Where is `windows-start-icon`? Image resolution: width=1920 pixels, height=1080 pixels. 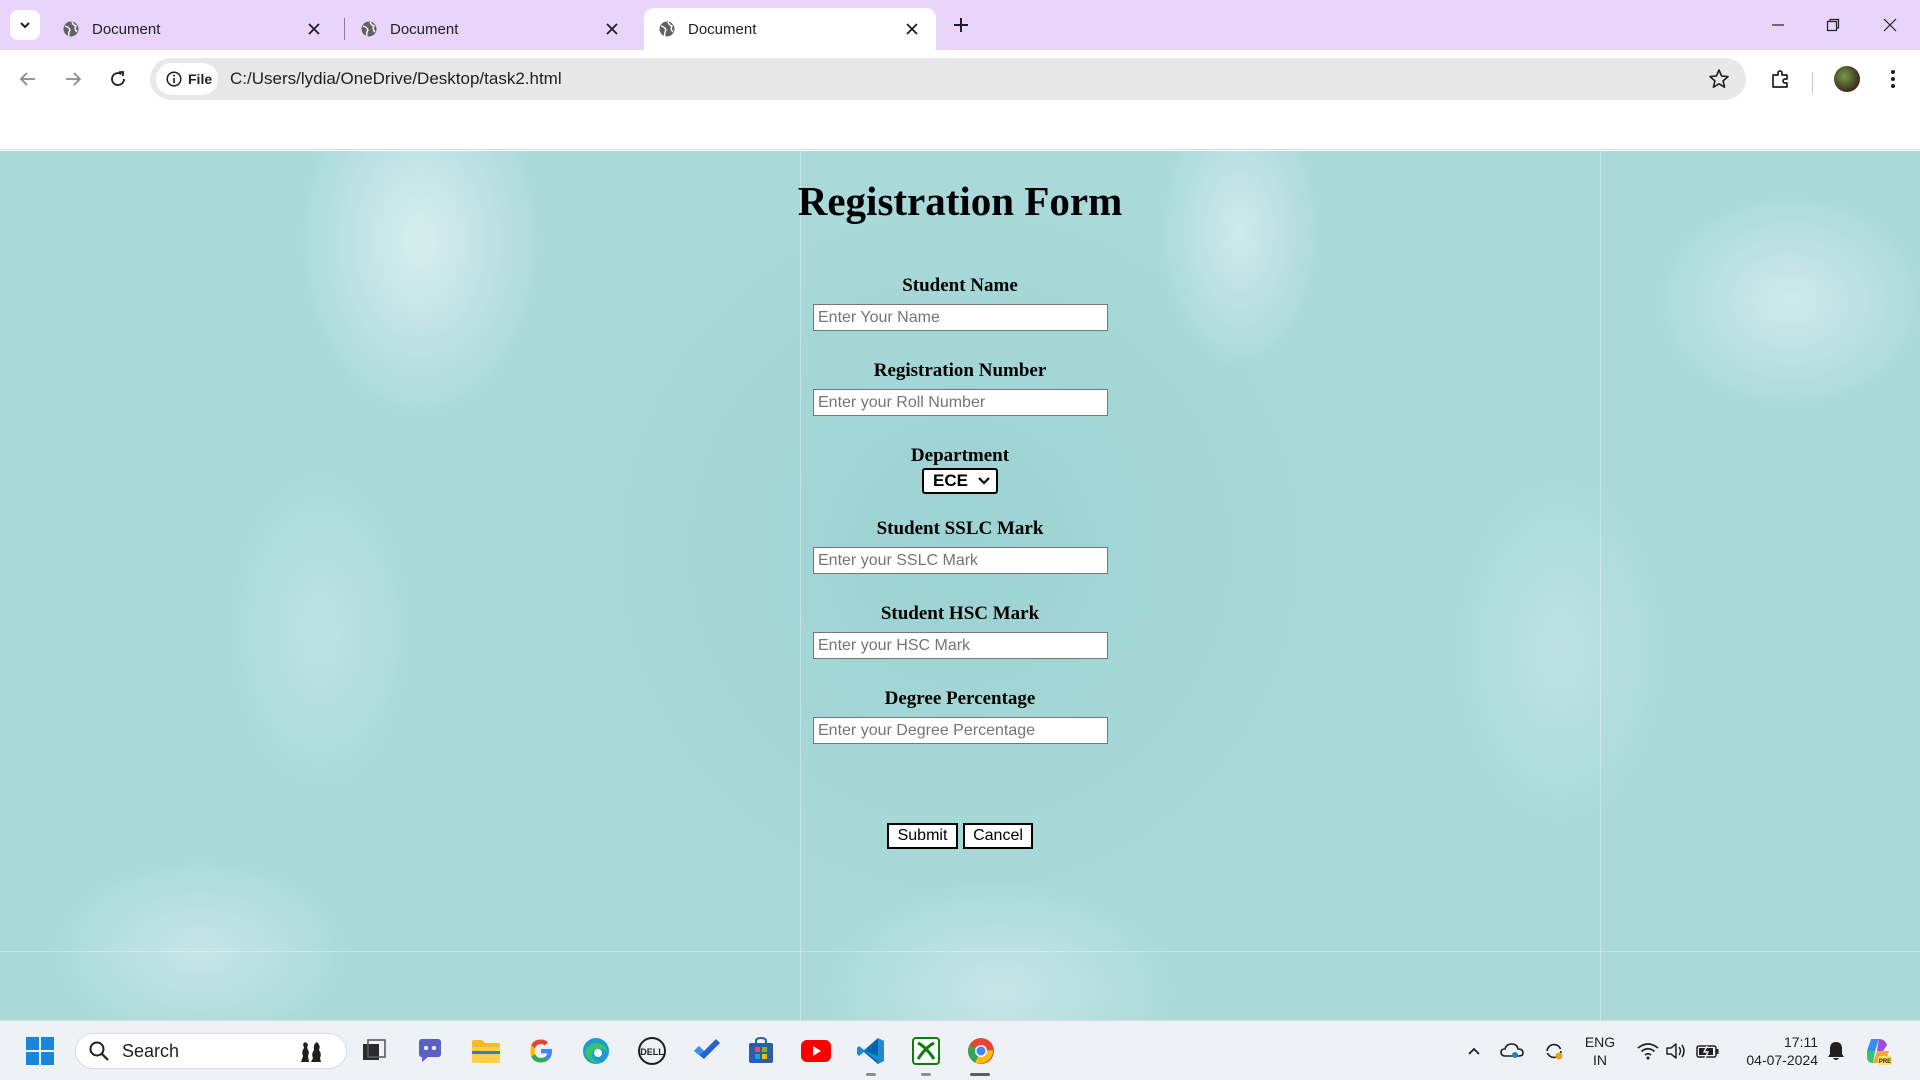 windows-start-icon is located at coordinates (40, 1051).